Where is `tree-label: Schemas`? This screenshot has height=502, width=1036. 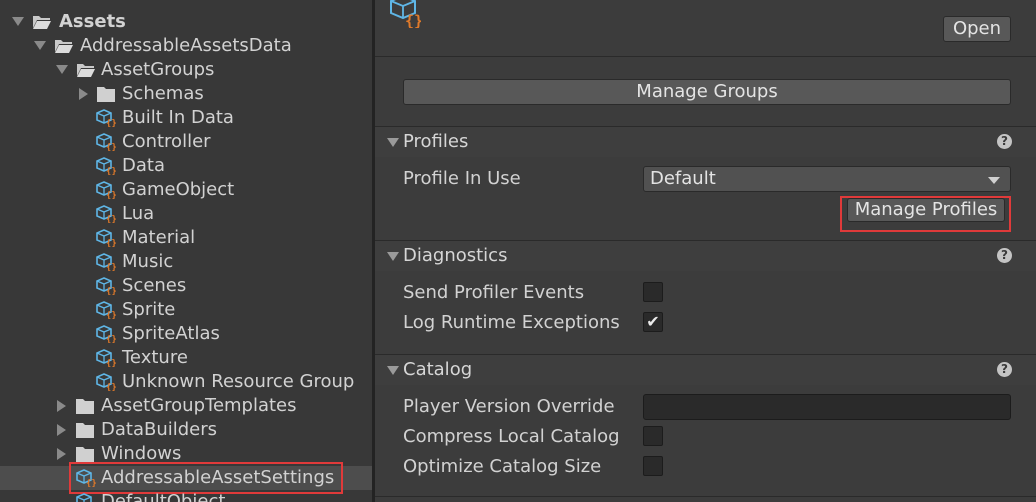
tree-label: Schemas is located at coordinates (163, 93).